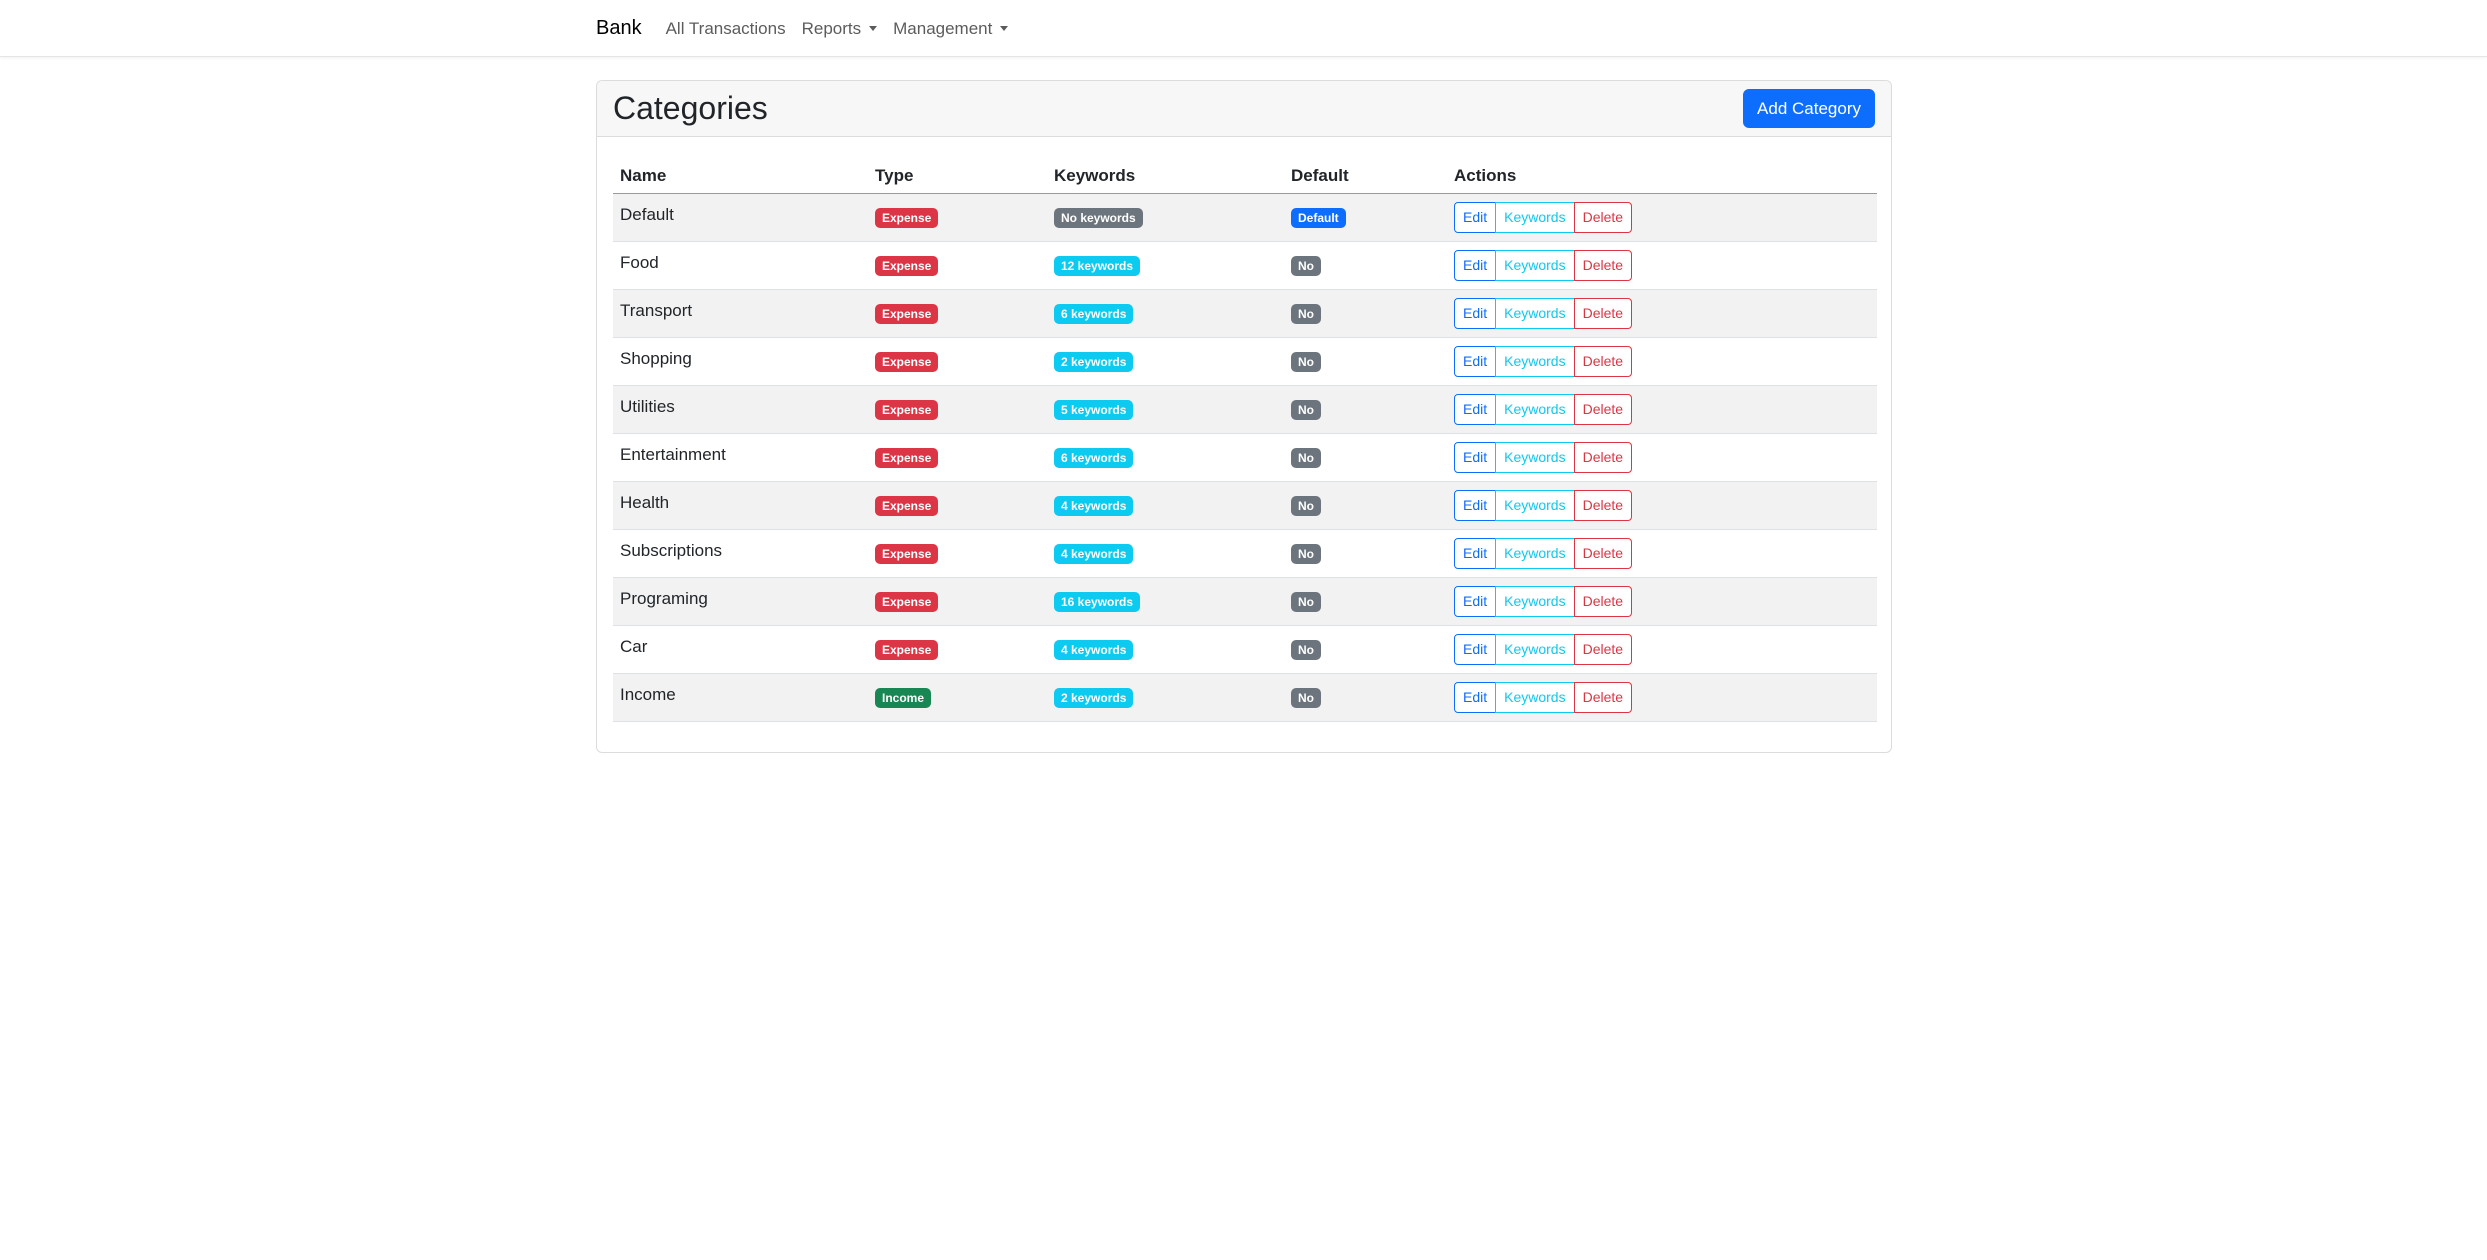 The width and height of the screenshot is (2487, 1260). What do you see at coordinates (903, 697) in the screenshot?
I see `type-badge: Income` at bounding box center [903, 697].